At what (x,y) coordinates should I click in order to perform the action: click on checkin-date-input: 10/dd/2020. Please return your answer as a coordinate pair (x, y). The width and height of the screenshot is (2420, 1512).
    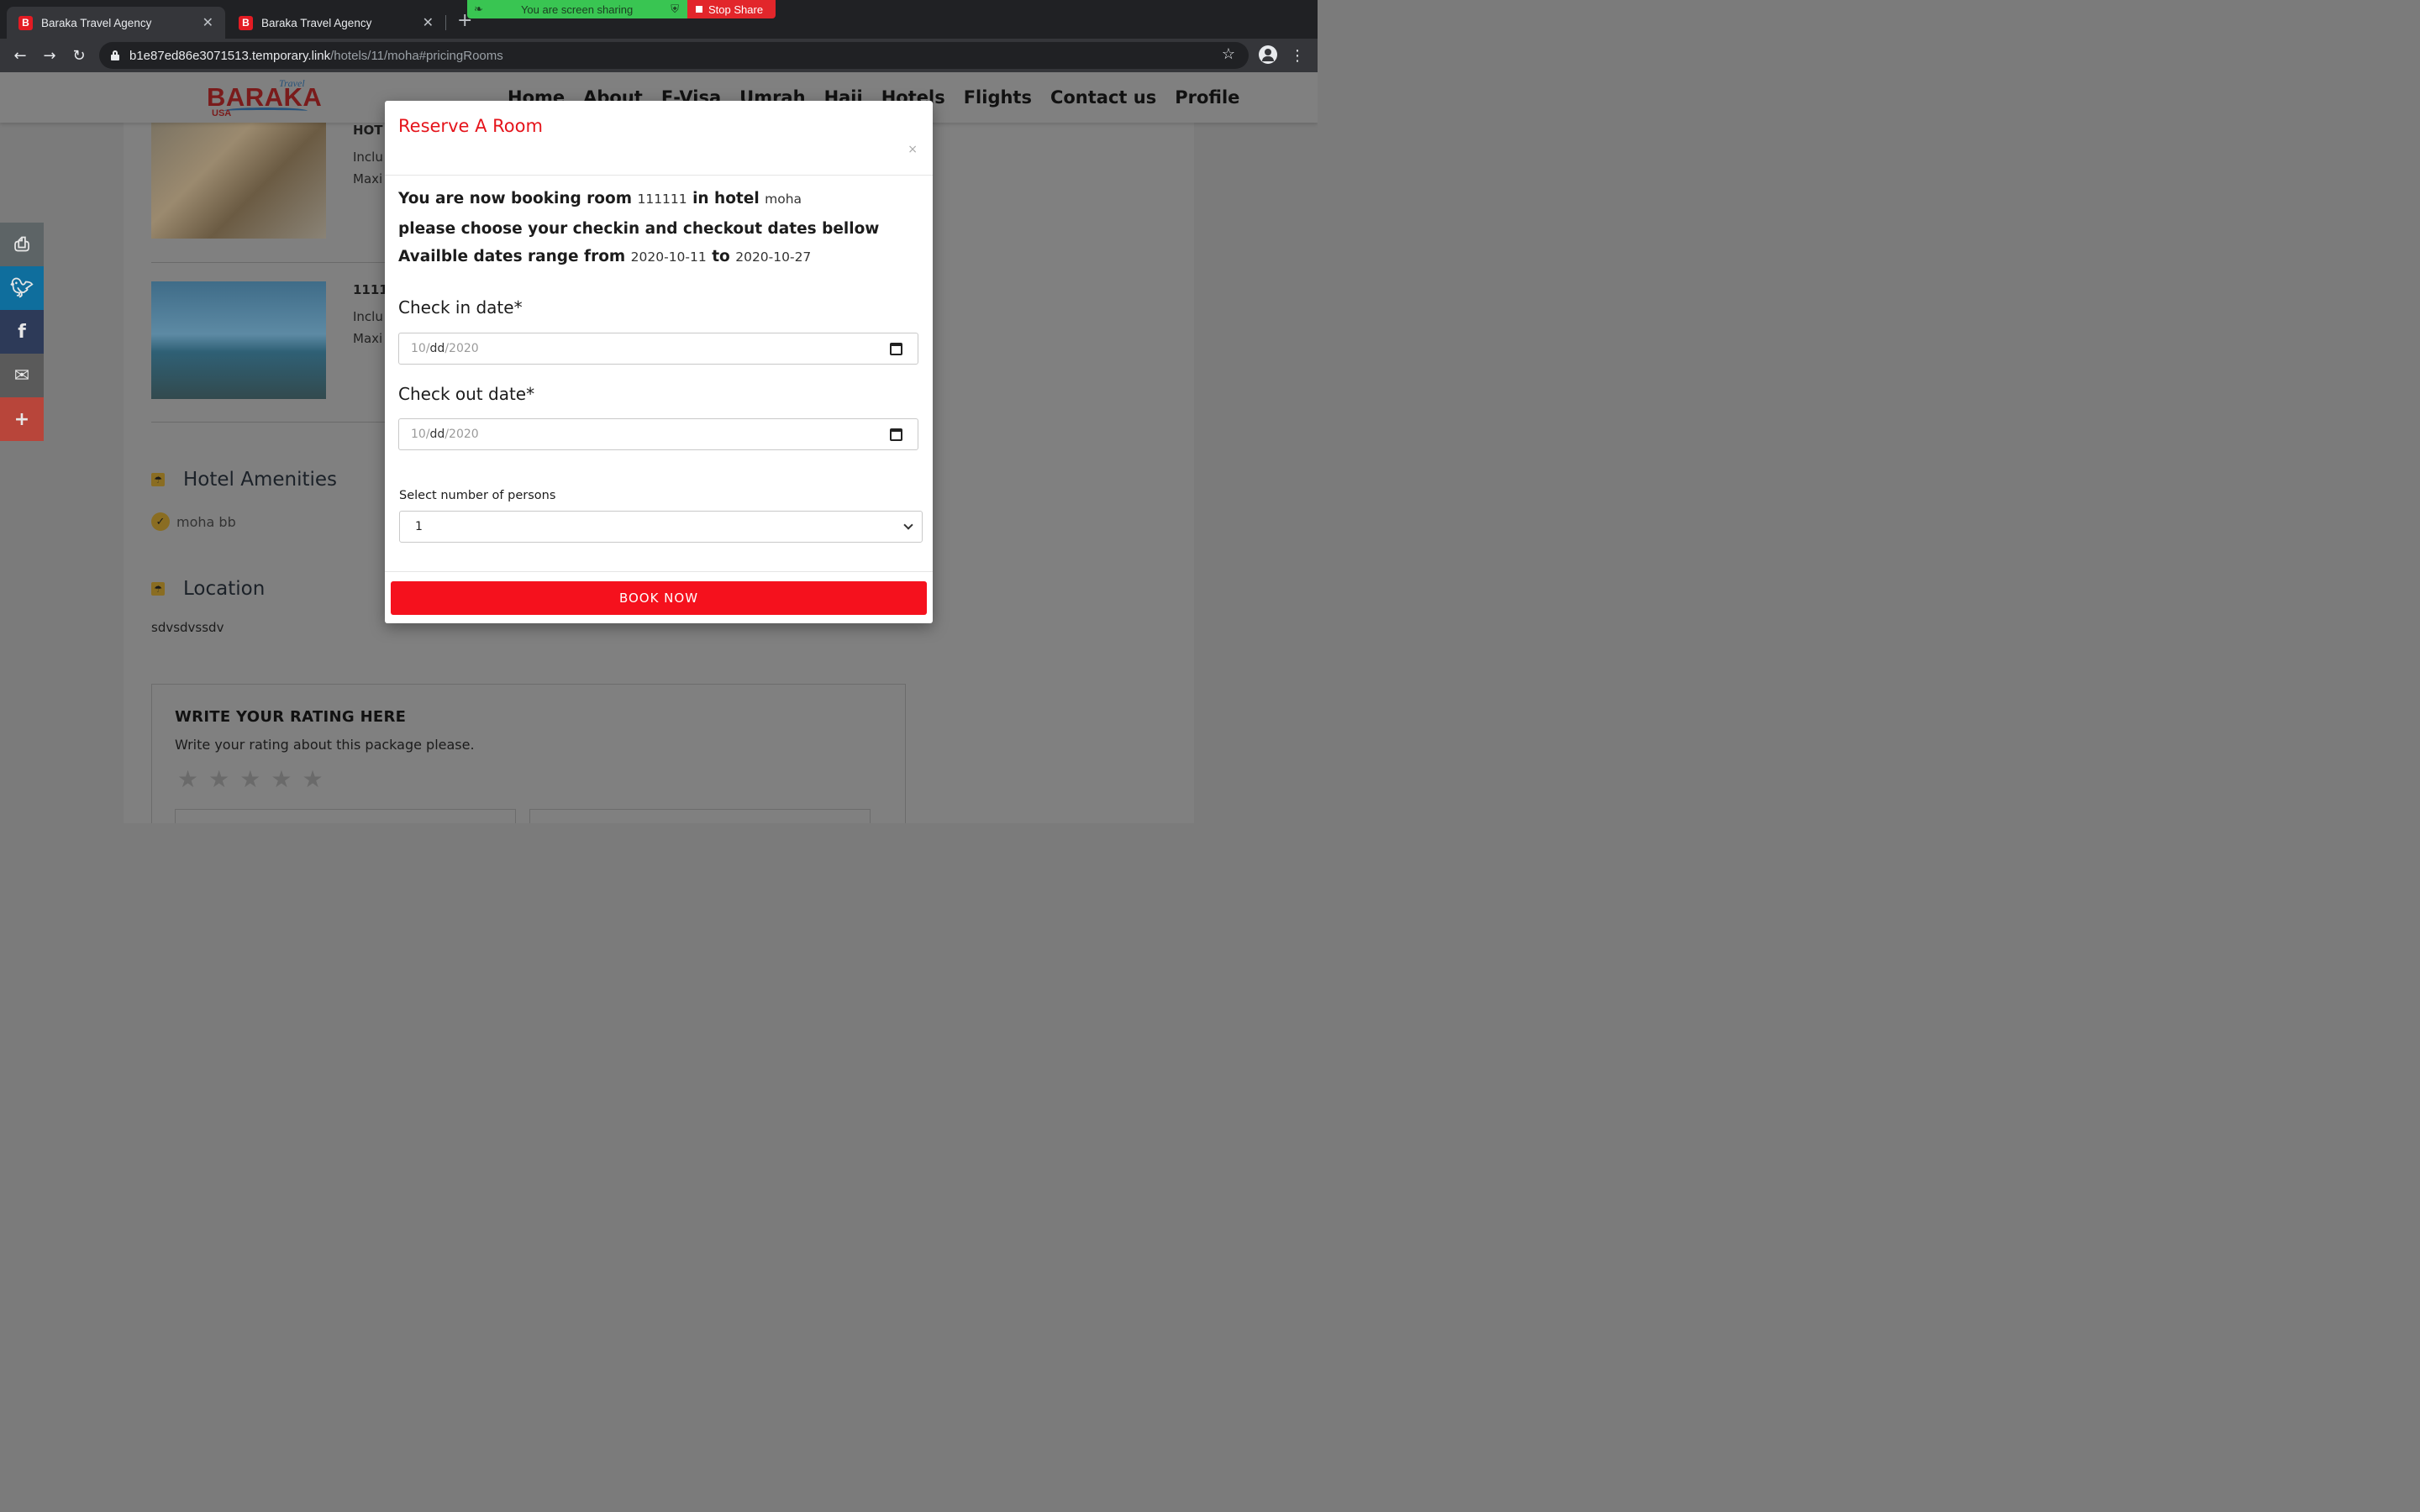
    Looking at the image, I should click on (658, 349).